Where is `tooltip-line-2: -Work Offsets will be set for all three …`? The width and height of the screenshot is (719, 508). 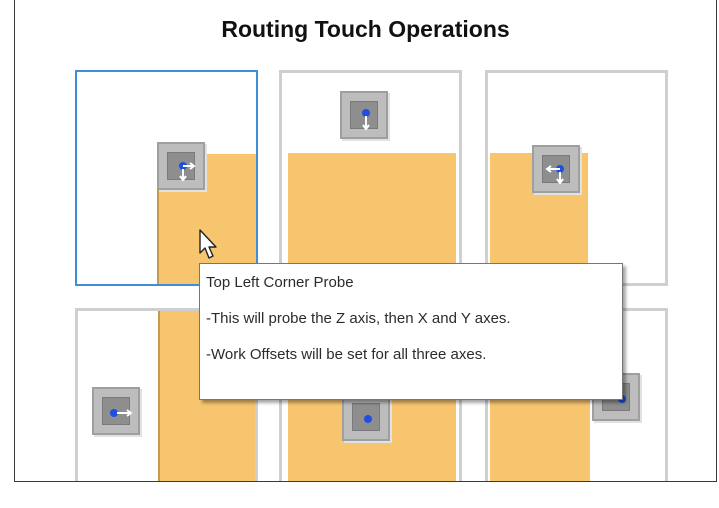 tooltip-line-2: -Work Offsets will be set for all three … is located at coordinates (346, 354).